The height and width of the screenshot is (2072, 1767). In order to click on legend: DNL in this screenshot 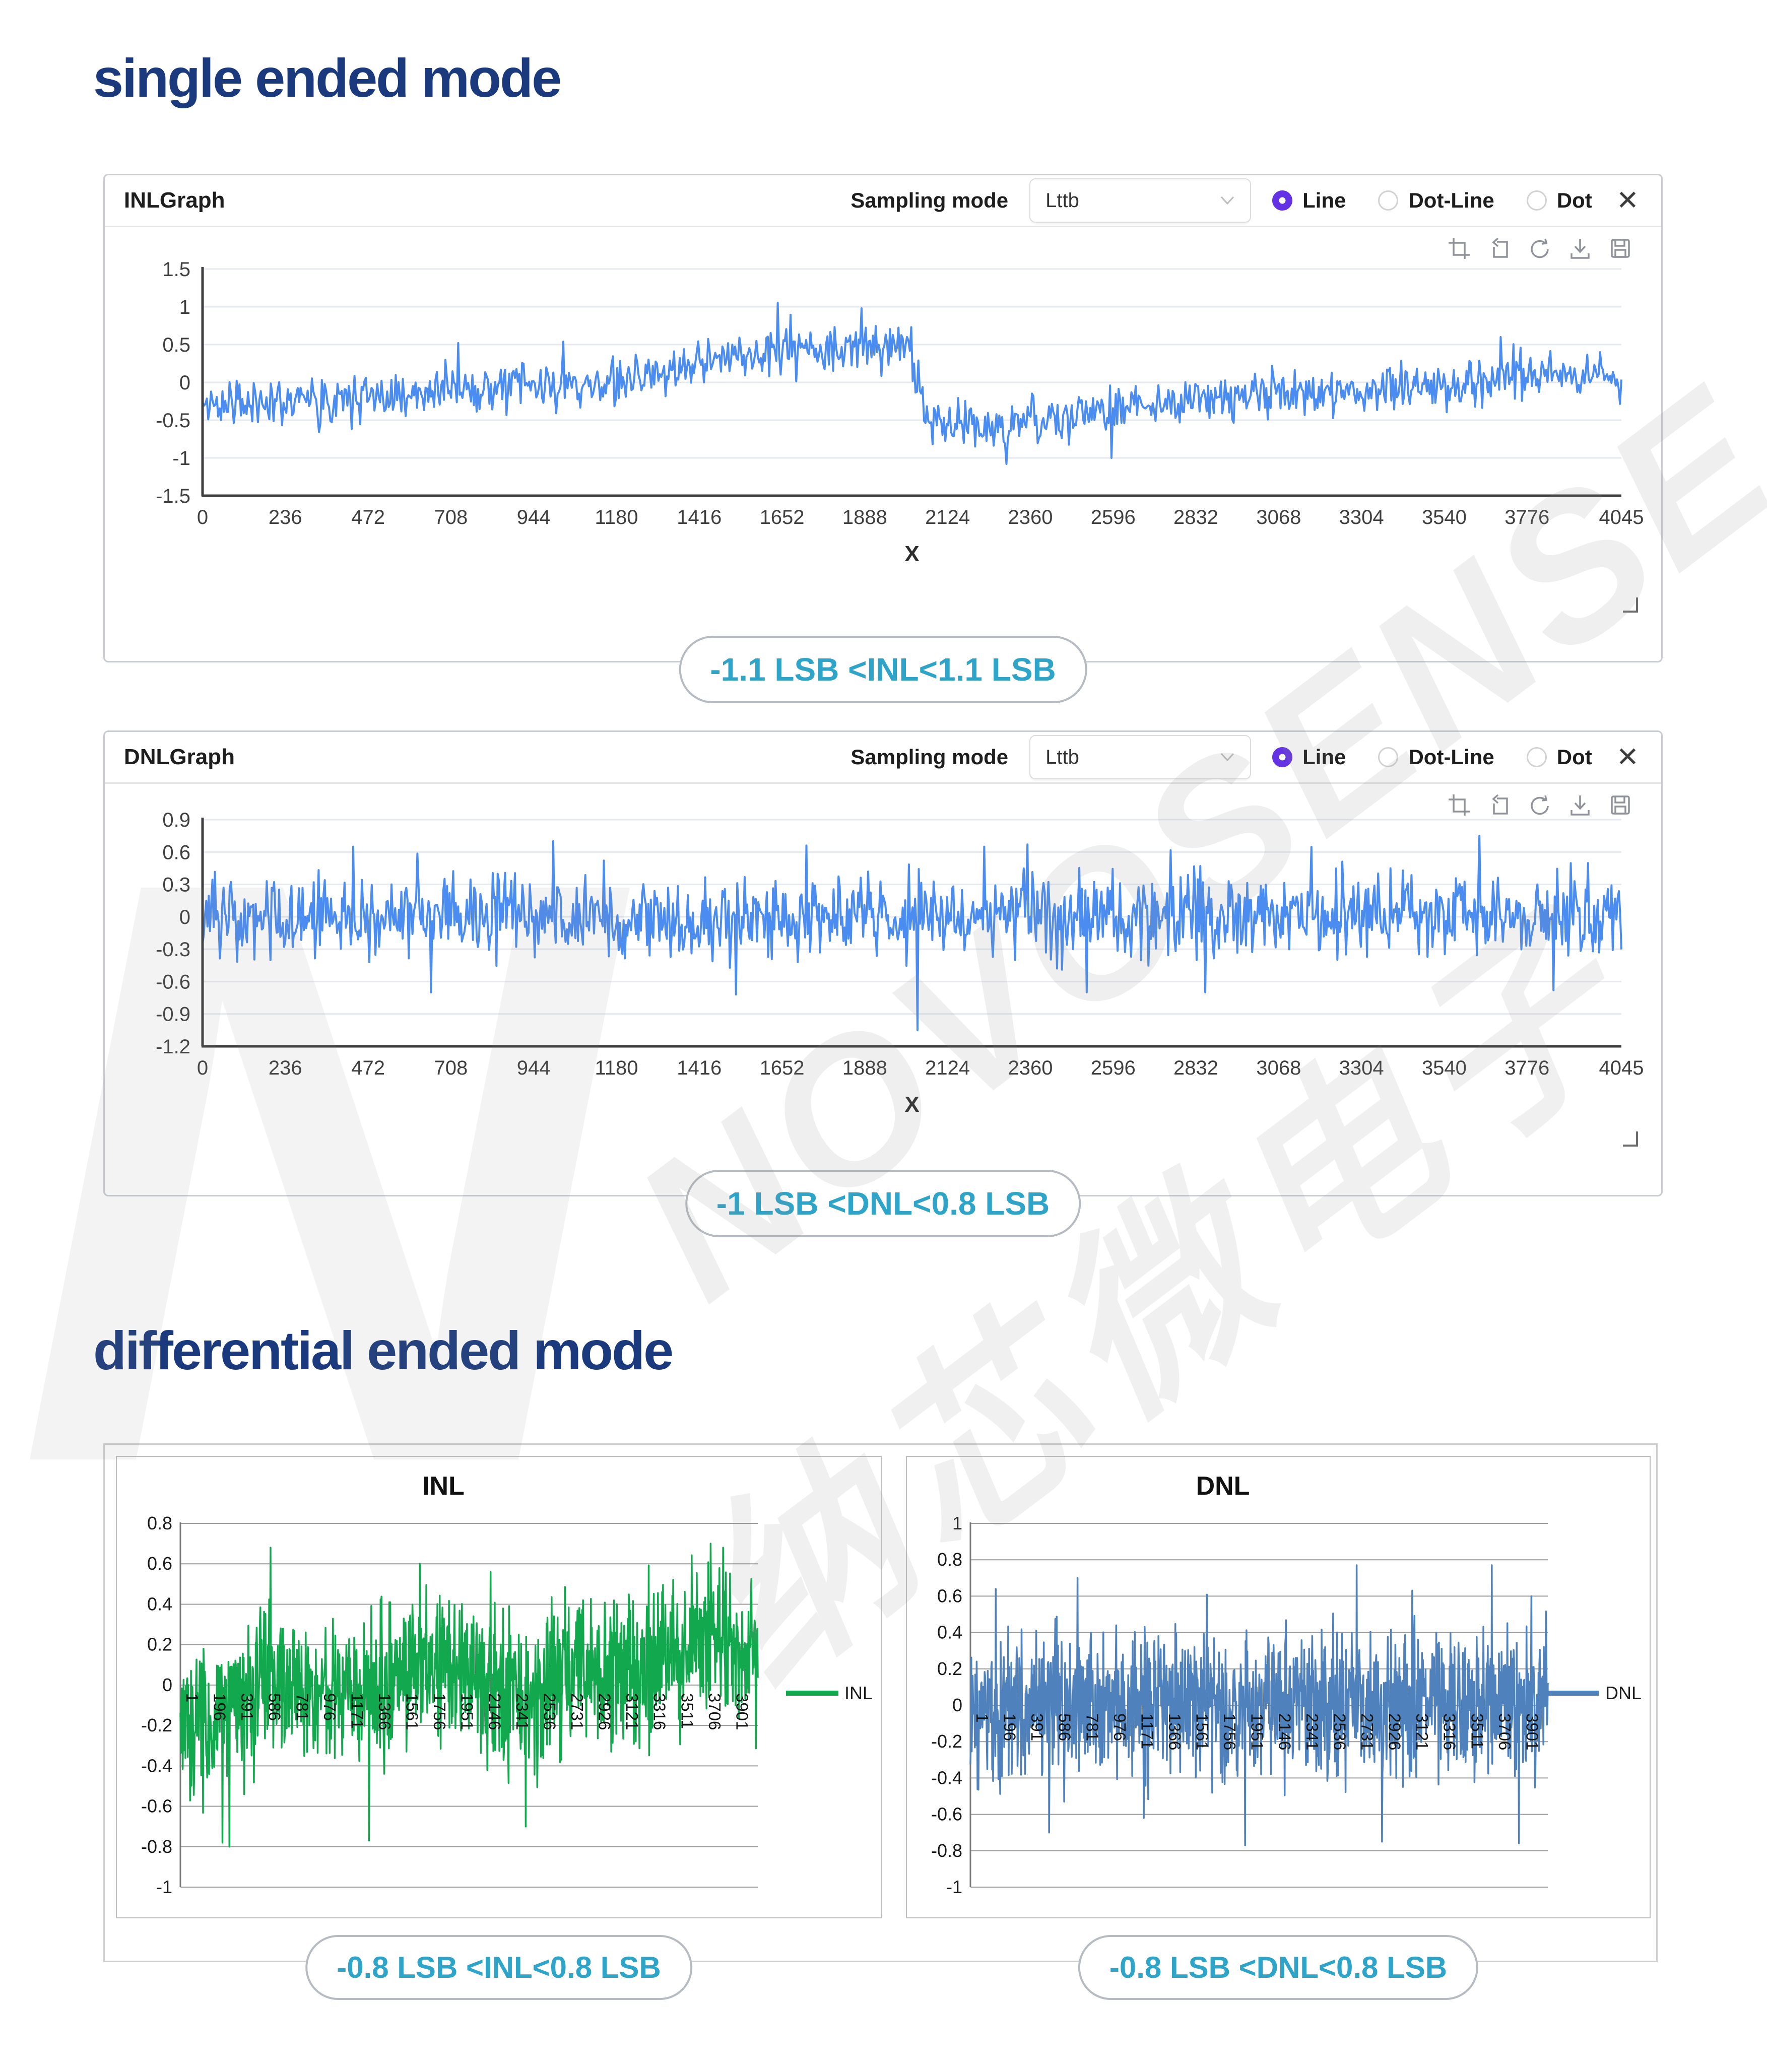, I will do `click(1594, 1693)`.